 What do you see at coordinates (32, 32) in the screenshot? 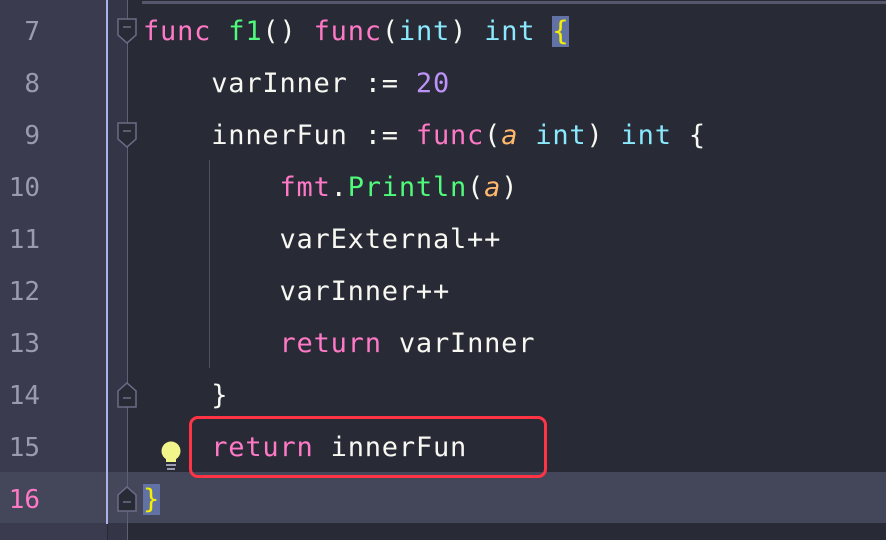
I see `line-number: 7` at bounding box center [32, 32].